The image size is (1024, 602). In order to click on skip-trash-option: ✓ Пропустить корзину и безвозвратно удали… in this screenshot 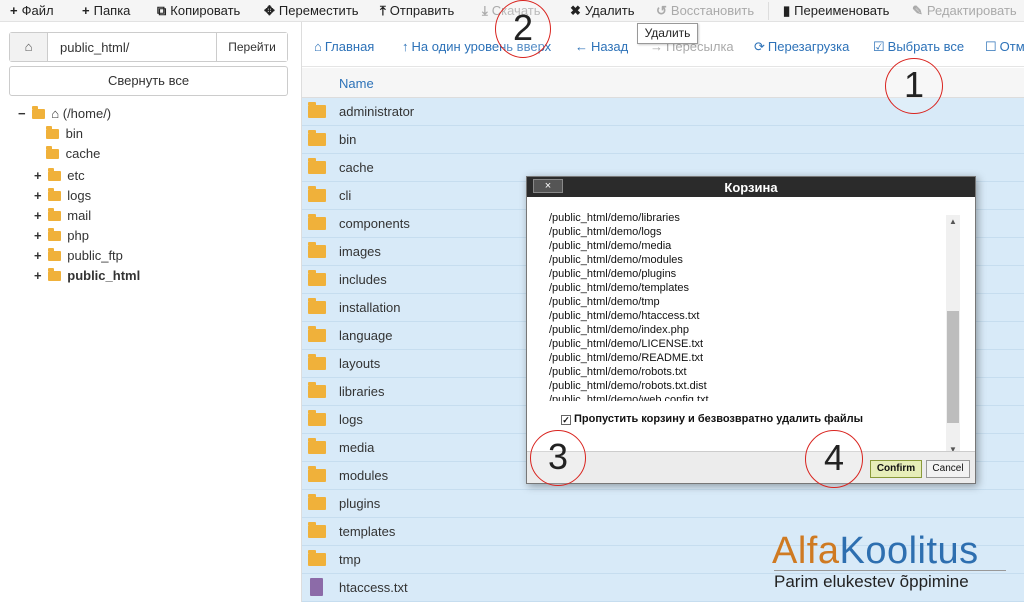, I will do `click(712, 419)`.